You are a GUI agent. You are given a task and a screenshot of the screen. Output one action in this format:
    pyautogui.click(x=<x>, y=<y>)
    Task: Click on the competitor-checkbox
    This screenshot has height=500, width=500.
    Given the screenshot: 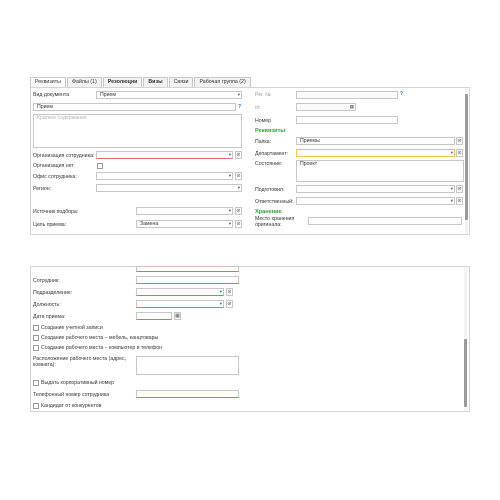 What is the action you would take?
    pyautogui.click(x=36, y=406)
    